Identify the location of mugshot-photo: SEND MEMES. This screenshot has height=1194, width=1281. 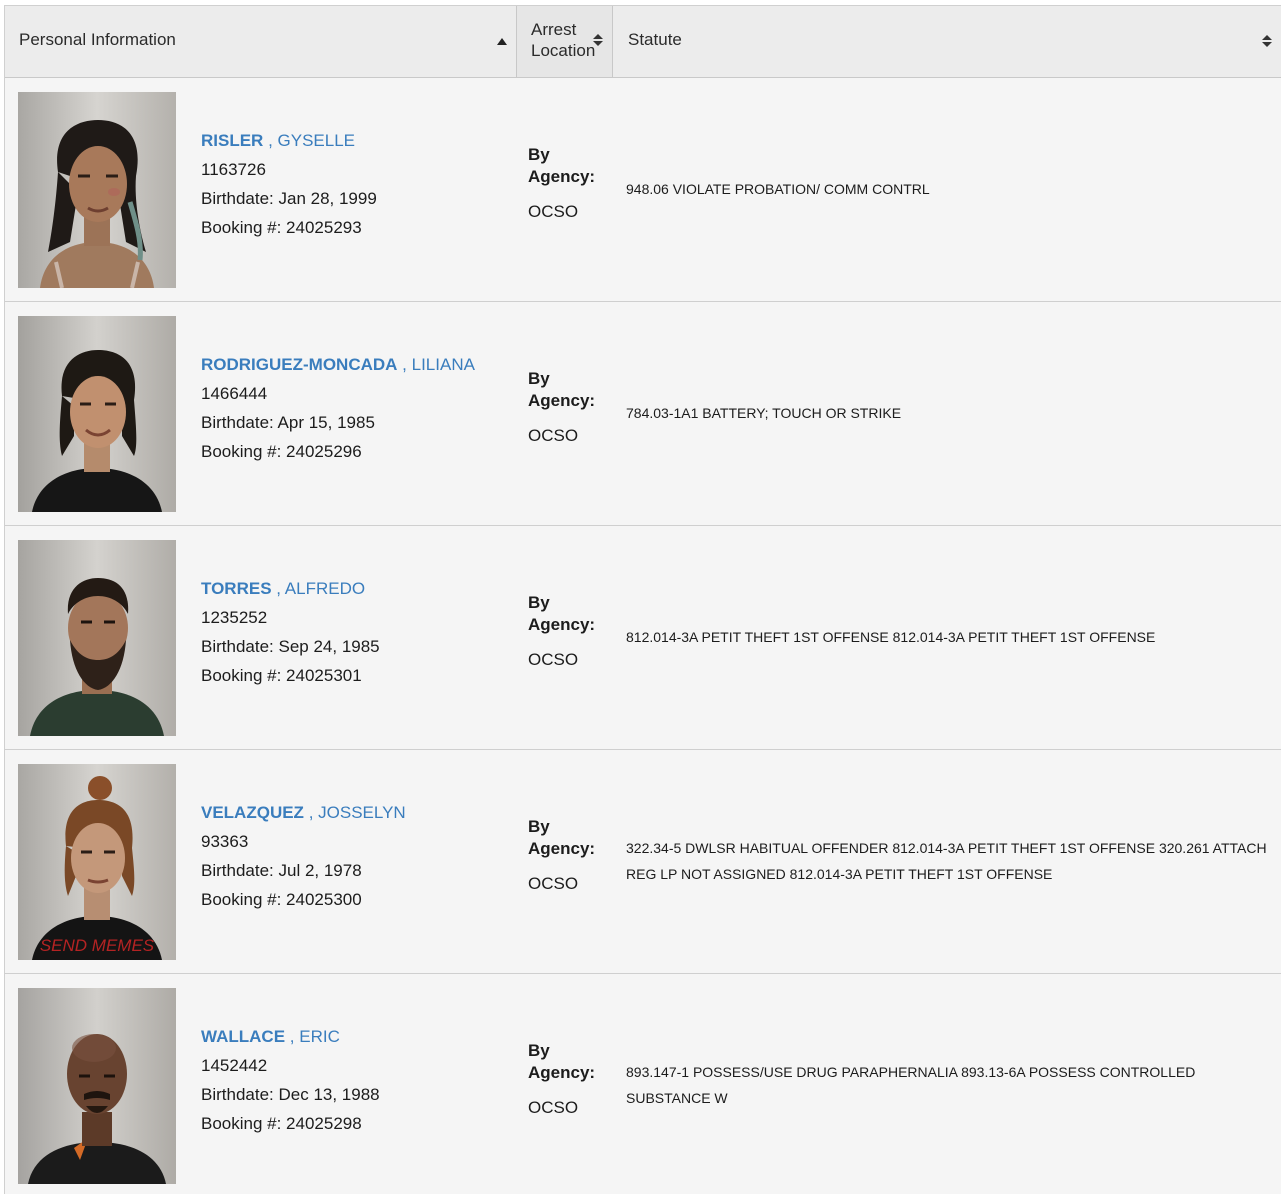
(97, 862).